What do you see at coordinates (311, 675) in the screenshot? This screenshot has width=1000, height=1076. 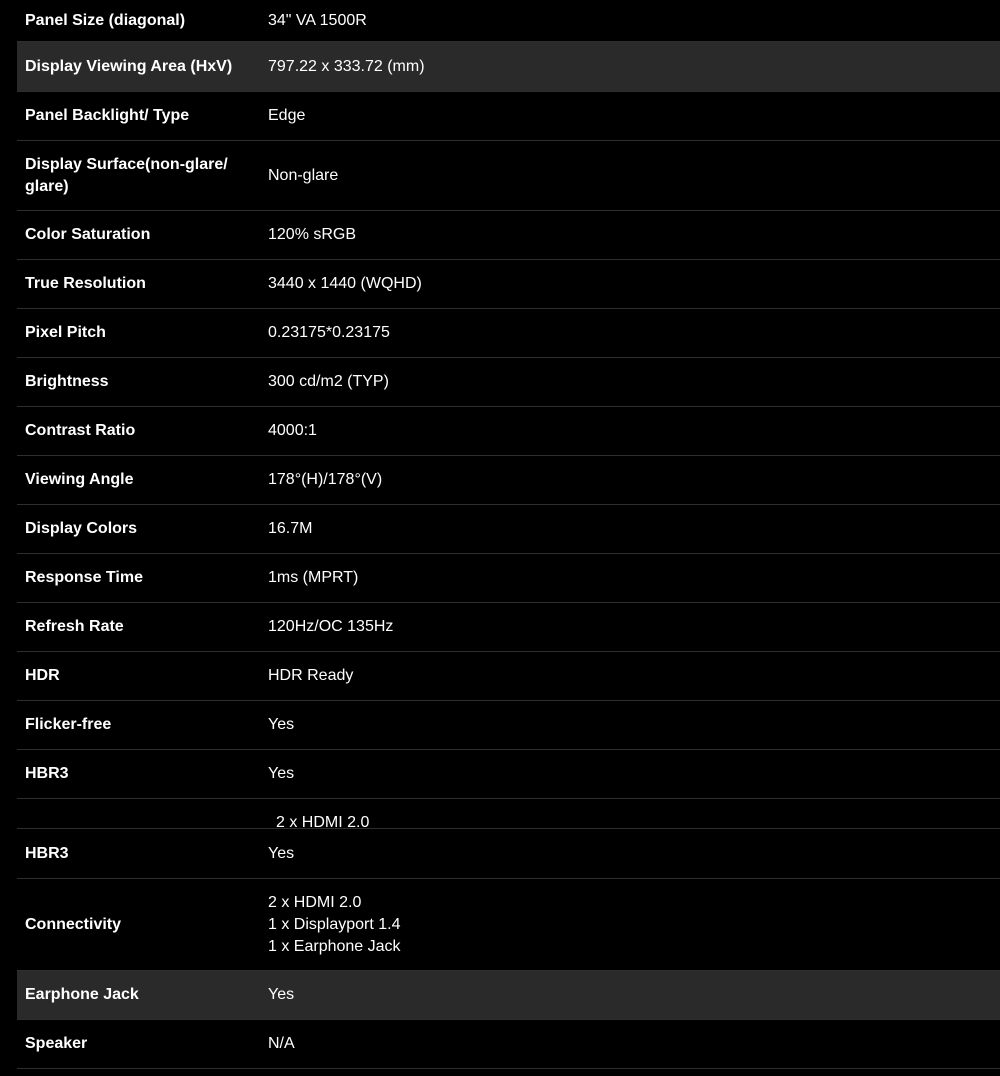 I see `spec-value: HDR Ready` at bounding box center [311, 675].